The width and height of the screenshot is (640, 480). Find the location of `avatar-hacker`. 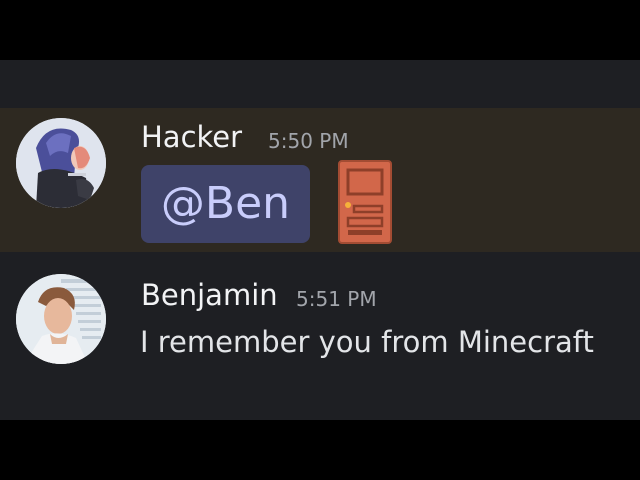

avatar-hacker is located at coordinates (61, 163).